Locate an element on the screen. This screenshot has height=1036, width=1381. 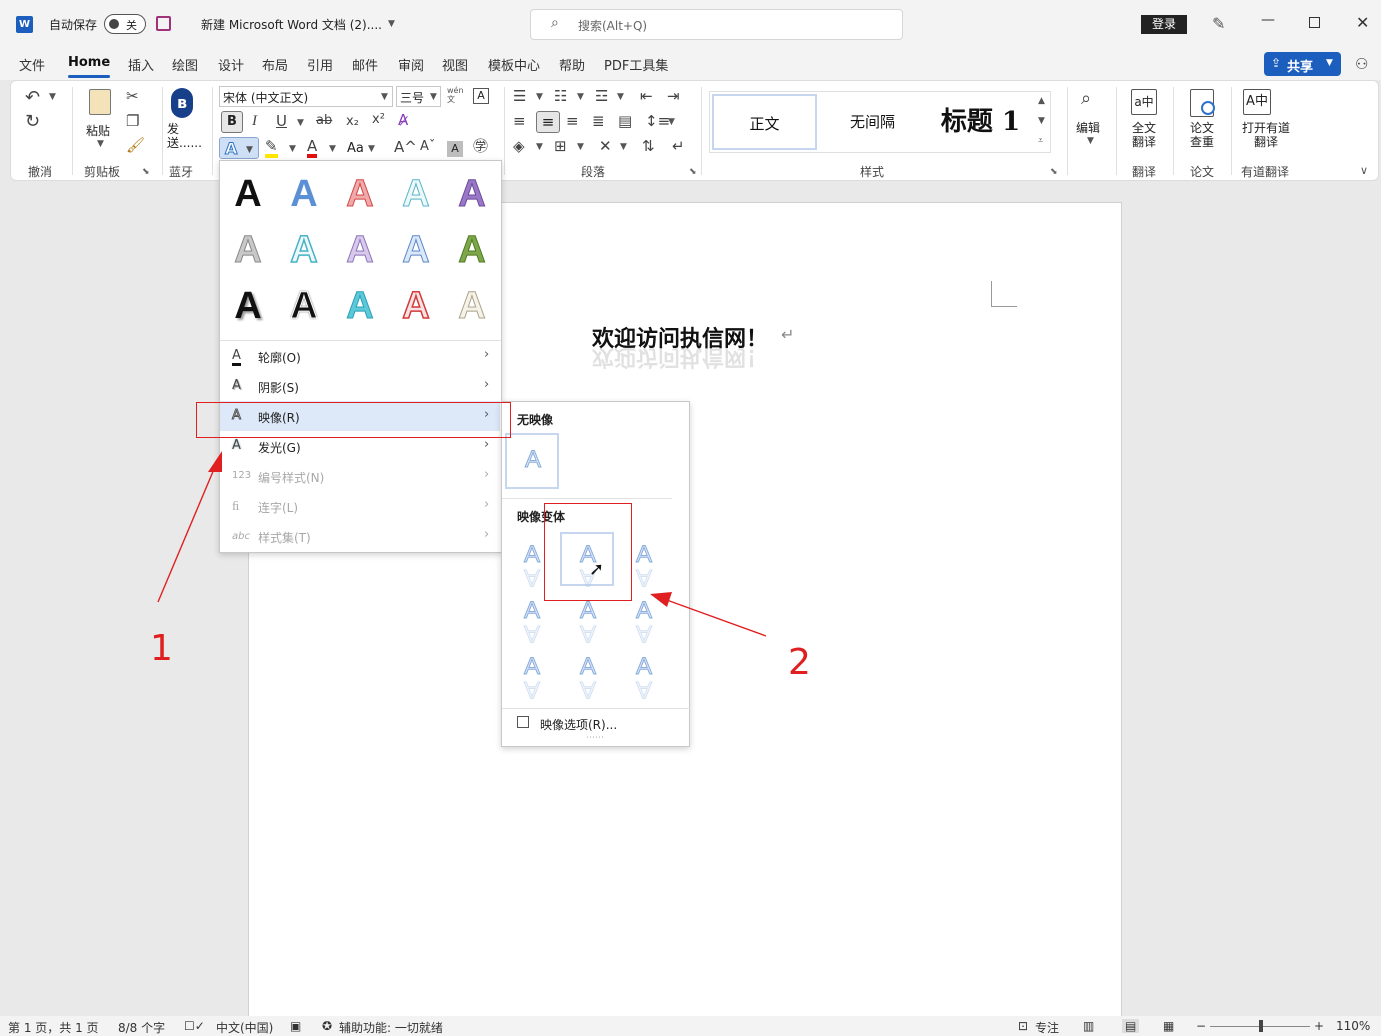
effect-black-shadow: A is located at coordinates (248, 306).